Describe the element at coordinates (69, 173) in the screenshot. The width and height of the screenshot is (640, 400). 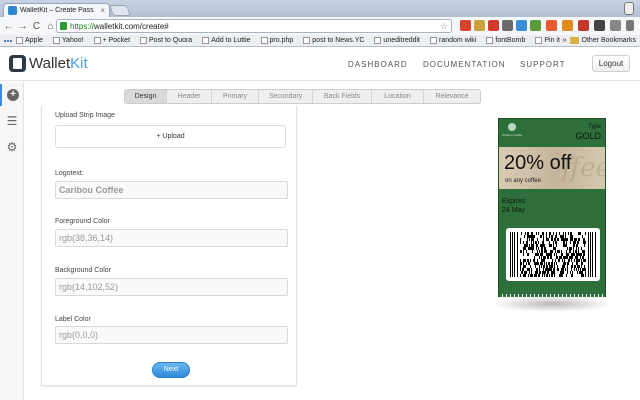
I see `logotext-label: Logotext:` at that location.